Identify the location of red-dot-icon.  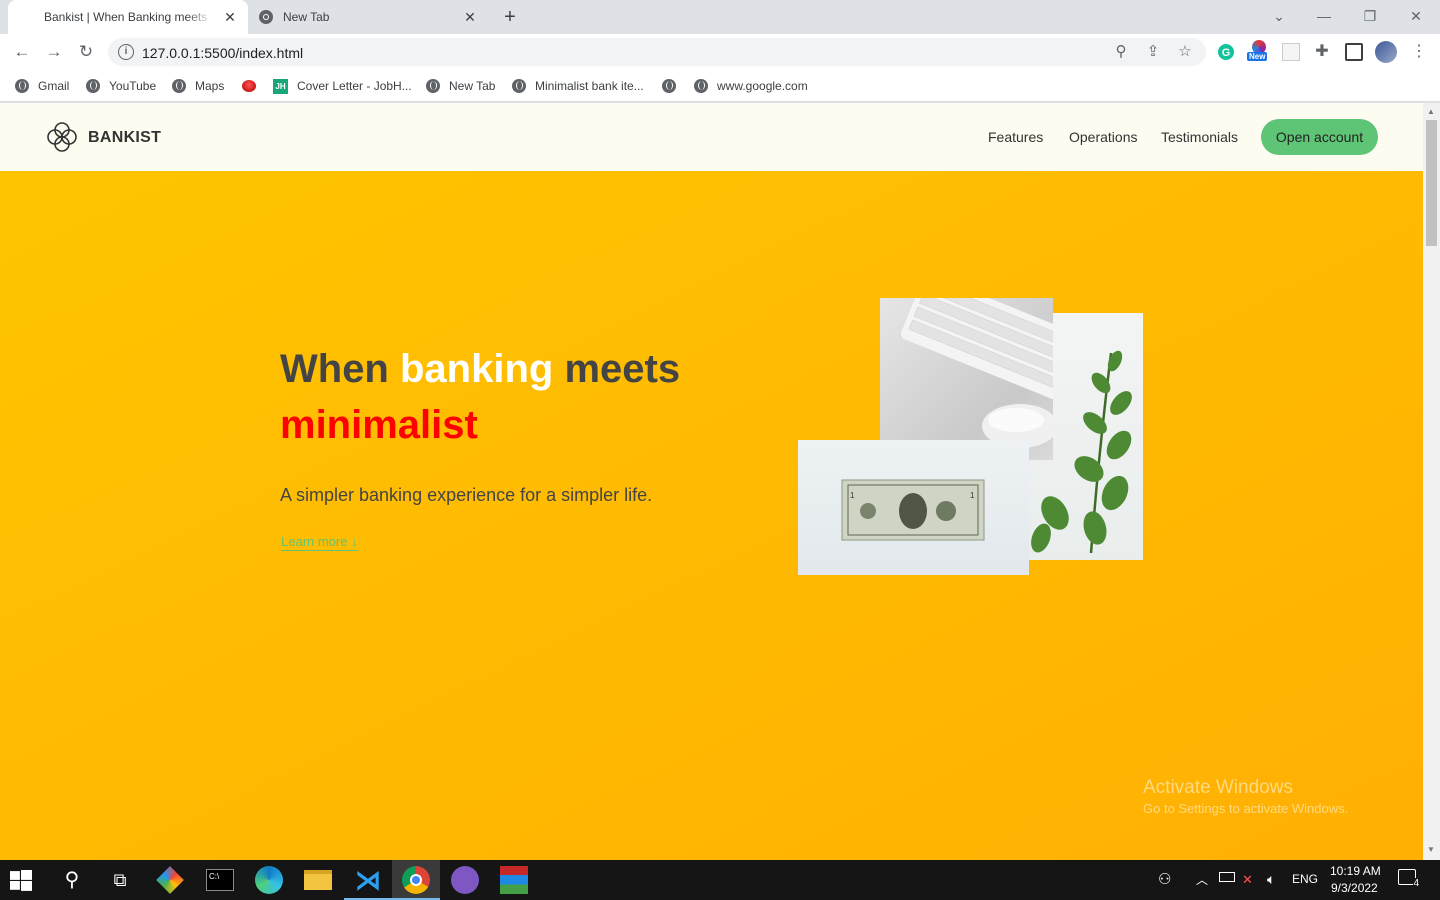
(249, 86).